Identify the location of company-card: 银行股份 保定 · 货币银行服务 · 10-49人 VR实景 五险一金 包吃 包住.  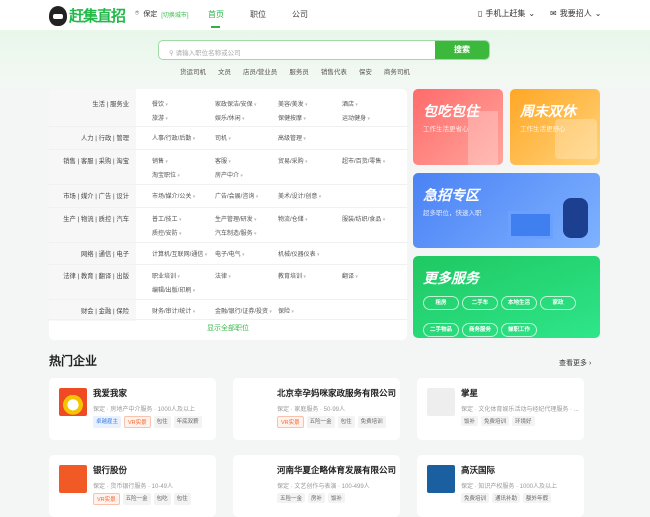
(132, 486).